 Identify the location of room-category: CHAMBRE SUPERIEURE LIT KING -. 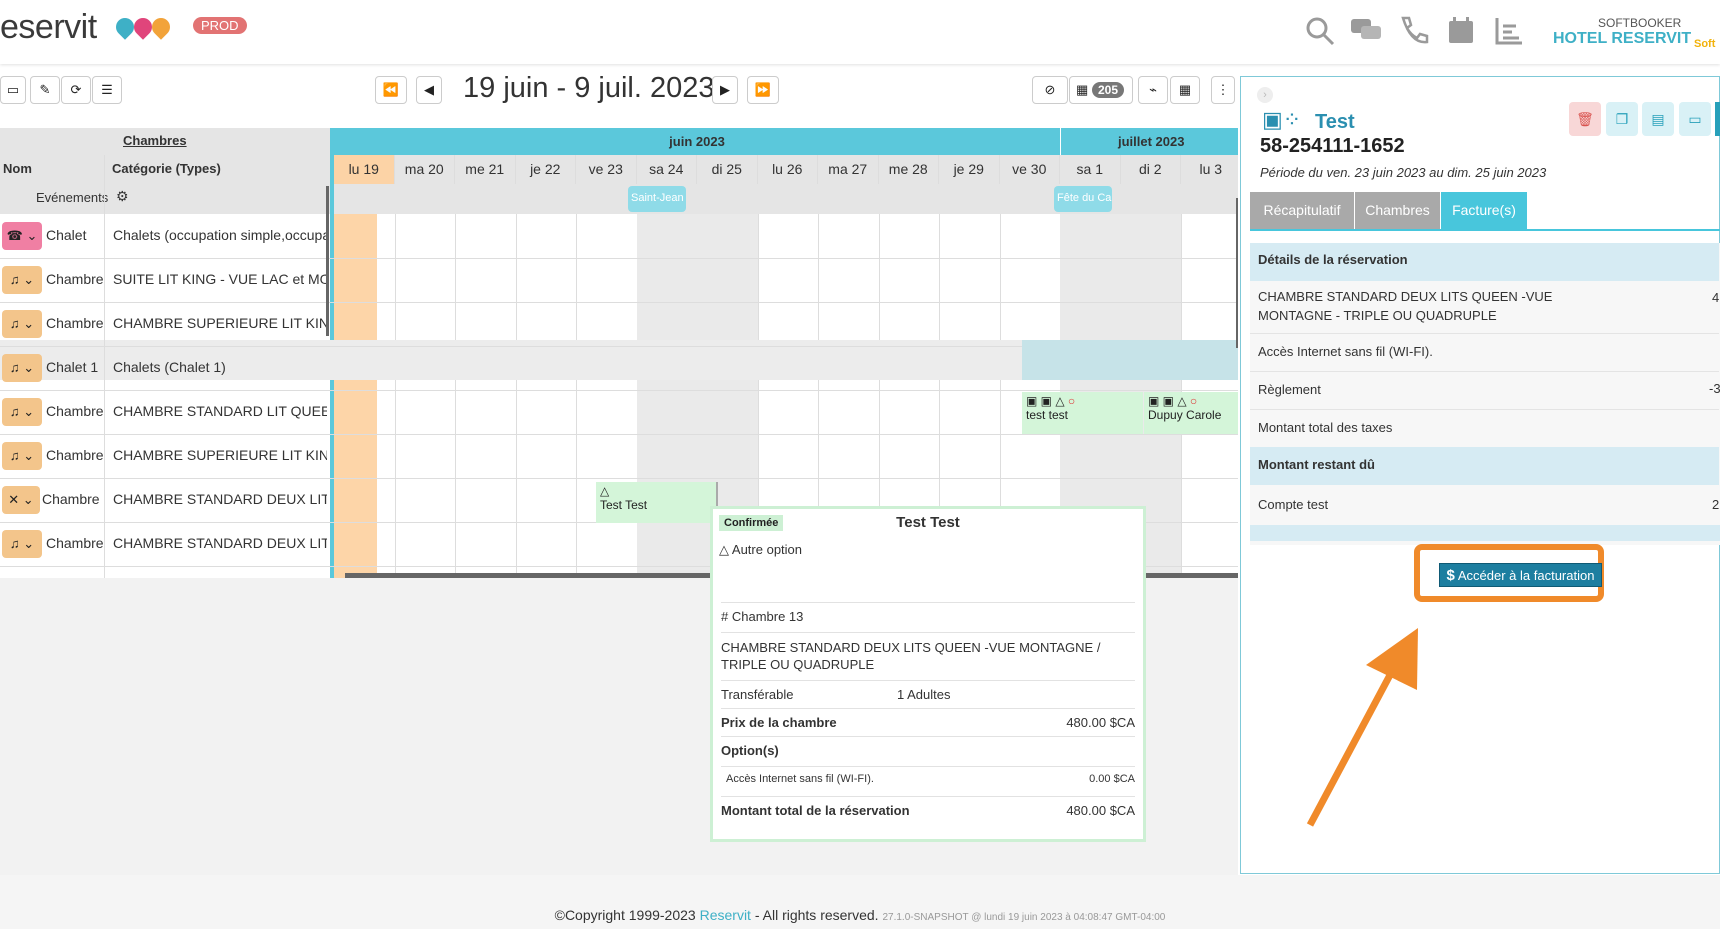
(220, 323).